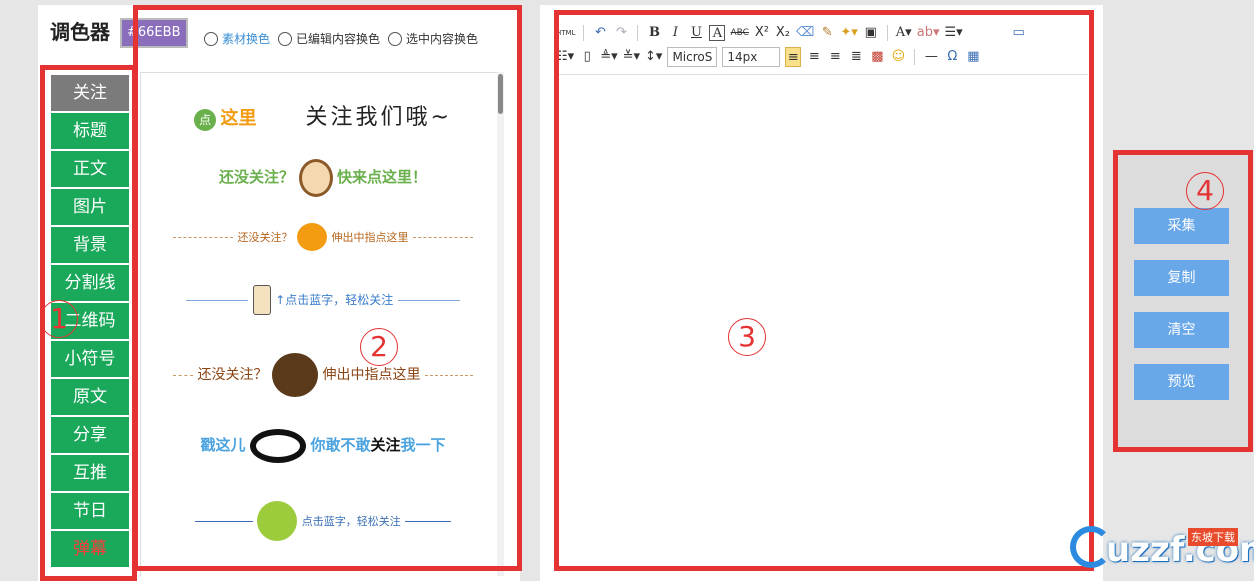  What do you see at coordinates (379, 347) in the screenshot?
I see `annotation-number-2: 2` at bounding box center [379, 347].